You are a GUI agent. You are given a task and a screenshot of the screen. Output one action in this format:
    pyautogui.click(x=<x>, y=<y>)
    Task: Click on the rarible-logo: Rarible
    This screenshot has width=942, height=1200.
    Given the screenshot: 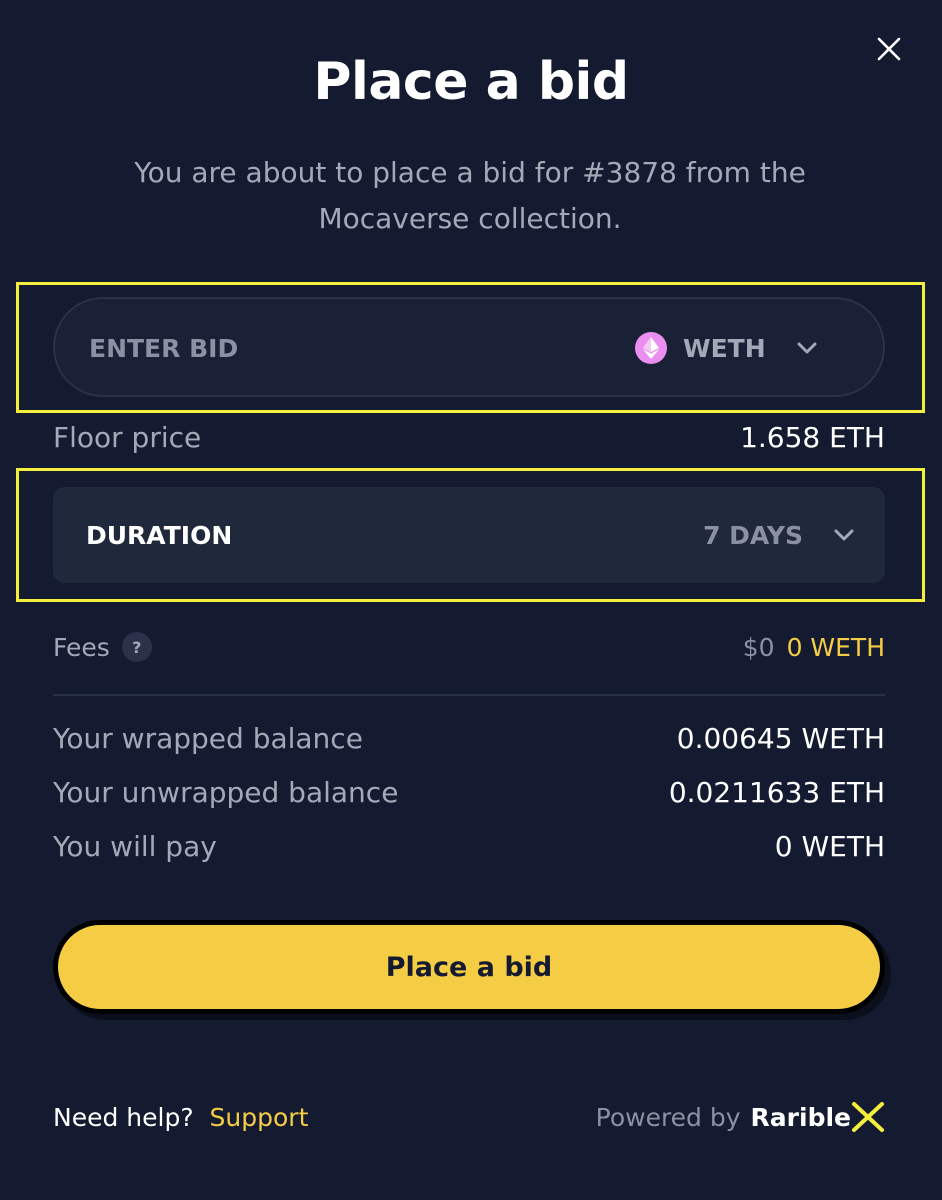 What is the action you would take?
    pyautogui.click(x=818, y=1117)
    